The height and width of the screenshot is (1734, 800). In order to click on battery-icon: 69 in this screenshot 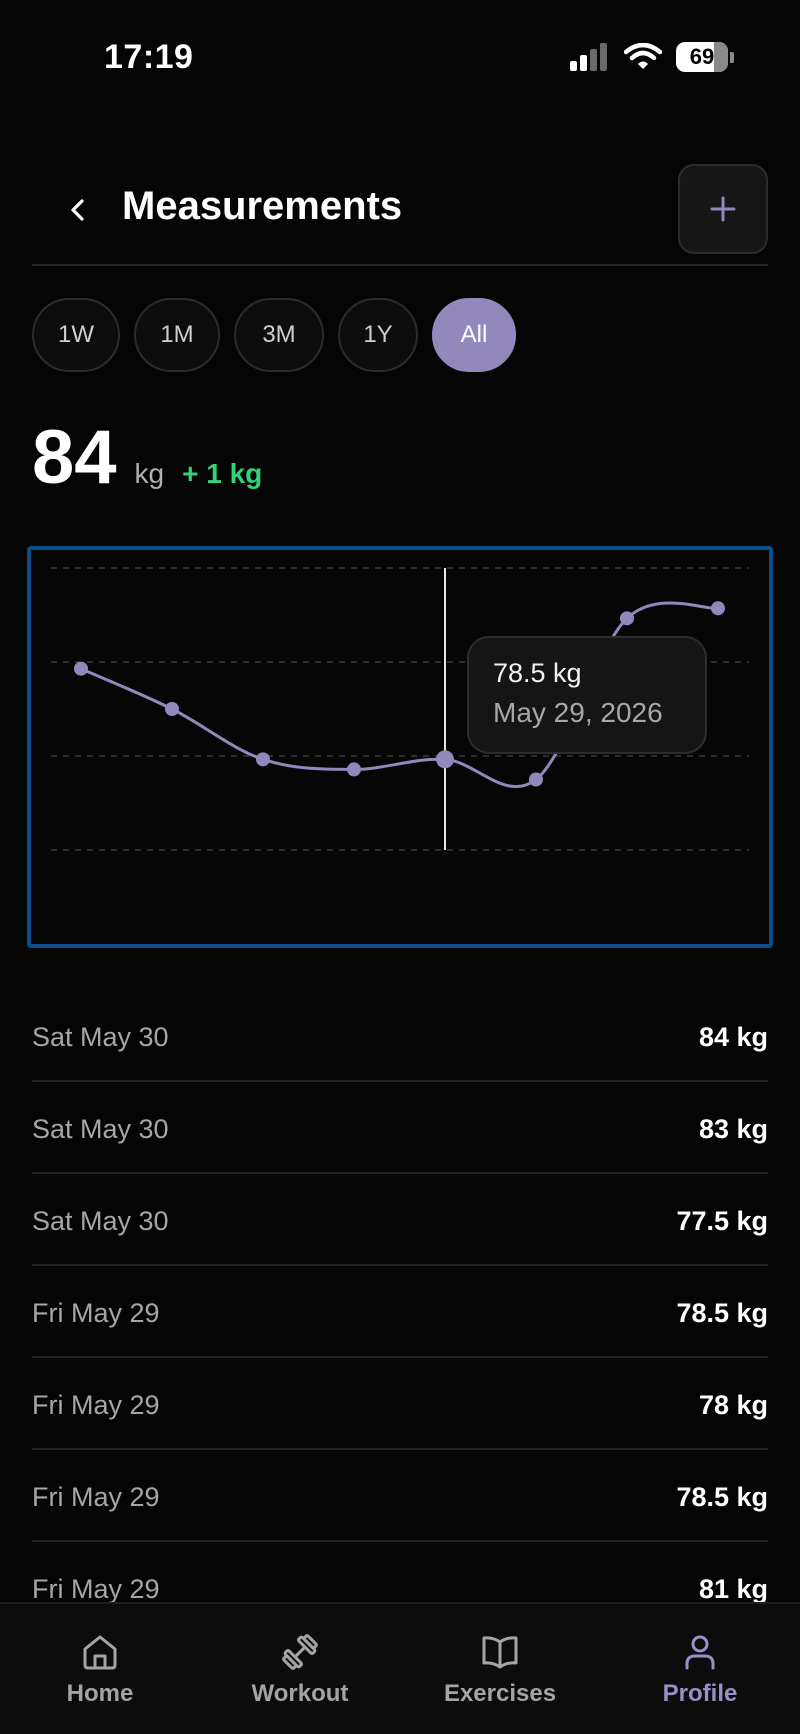, I will do `click(702, 57)`.